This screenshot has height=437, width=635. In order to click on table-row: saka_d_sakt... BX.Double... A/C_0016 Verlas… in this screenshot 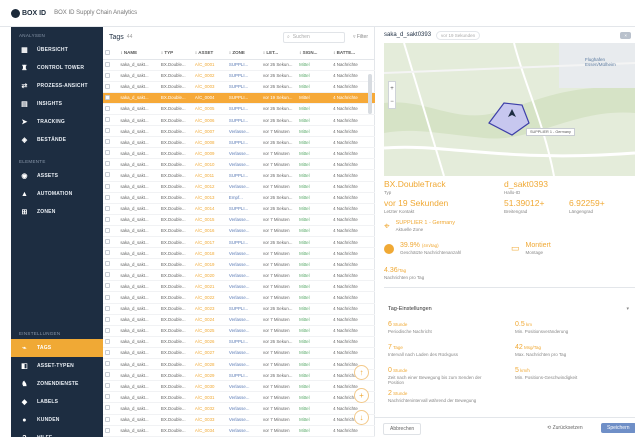, I will do `click(239, 231)`.